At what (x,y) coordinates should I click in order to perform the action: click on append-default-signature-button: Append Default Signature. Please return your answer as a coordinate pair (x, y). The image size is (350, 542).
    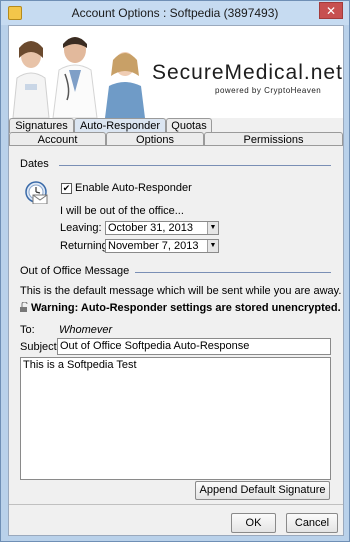
    Looking at the image, I should click on (262, 490).